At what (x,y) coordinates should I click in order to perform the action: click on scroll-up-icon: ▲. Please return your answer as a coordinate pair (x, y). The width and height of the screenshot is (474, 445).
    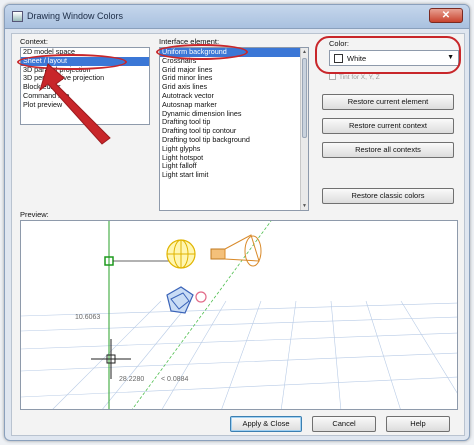
    Looking at the image, I should click on (304, 52).